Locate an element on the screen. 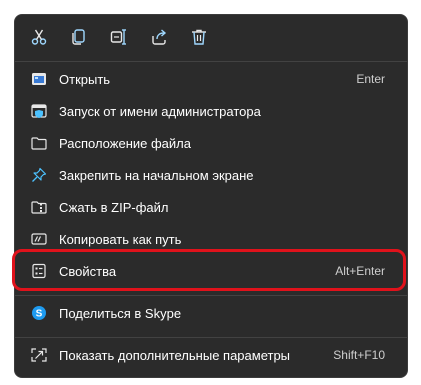 The image size is (421, 385). path-icon is located at coordinates (39, 239).